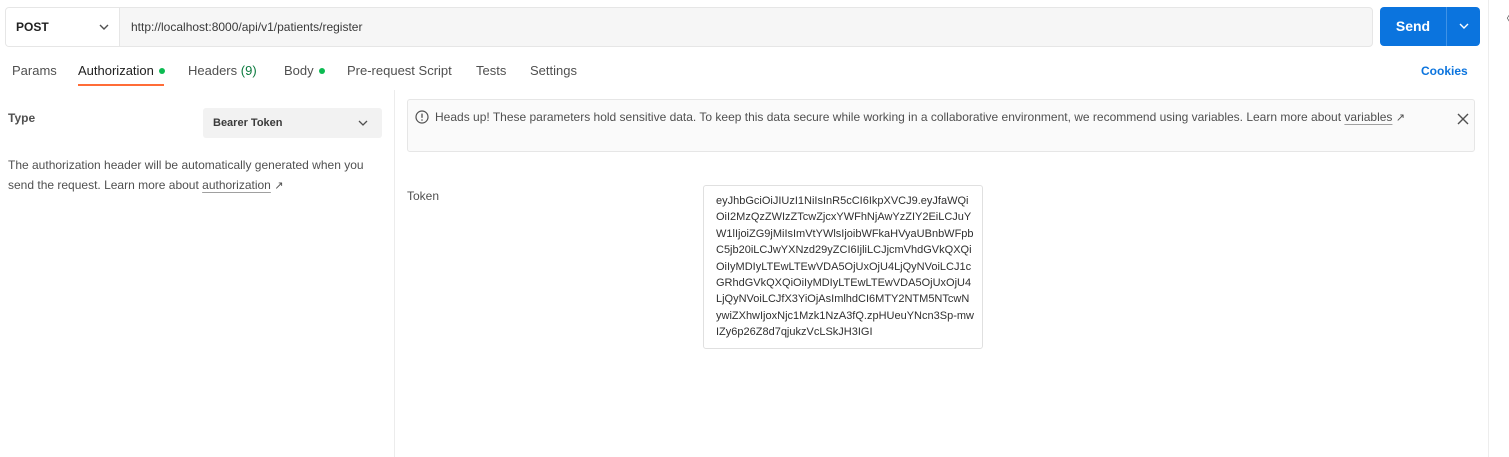  I want to click on tab-label: Settings, so click(553, 70).